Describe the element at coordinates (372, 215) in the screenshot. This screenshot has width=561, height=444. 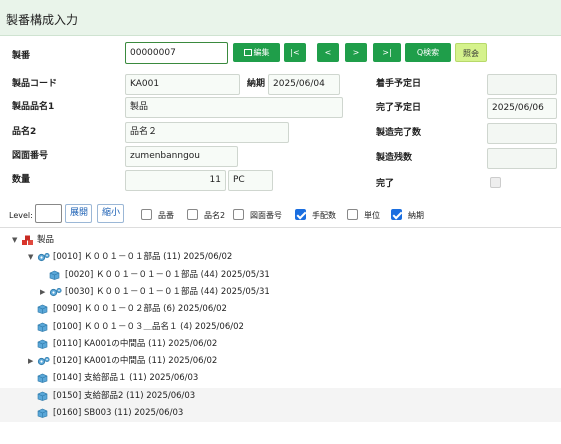
I see `option-label: 単位` at that location.